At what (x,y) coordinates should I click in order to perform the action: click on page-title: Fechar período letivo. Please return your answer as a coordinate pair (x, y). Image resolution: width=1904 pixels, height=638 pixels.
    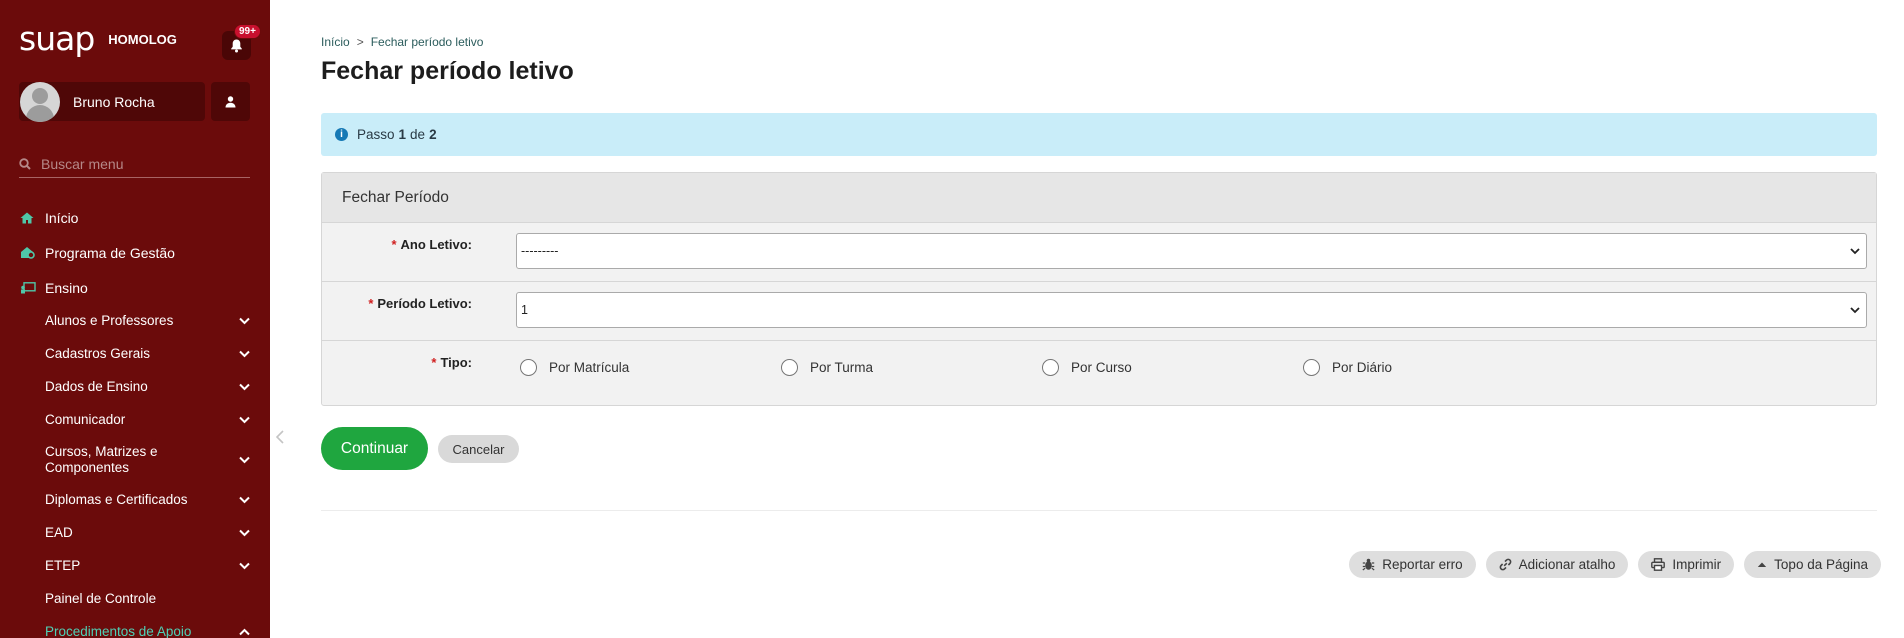
    Looking at the image, I should click on (447, 71).